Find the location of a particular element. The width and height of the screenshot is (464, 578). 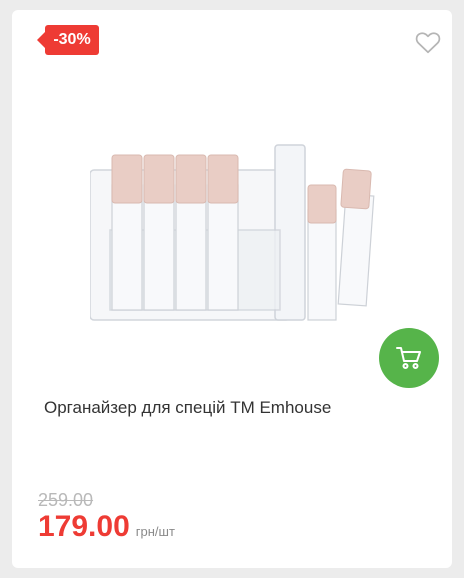

current-price: 179.00 is located at coordinates (84, 526).